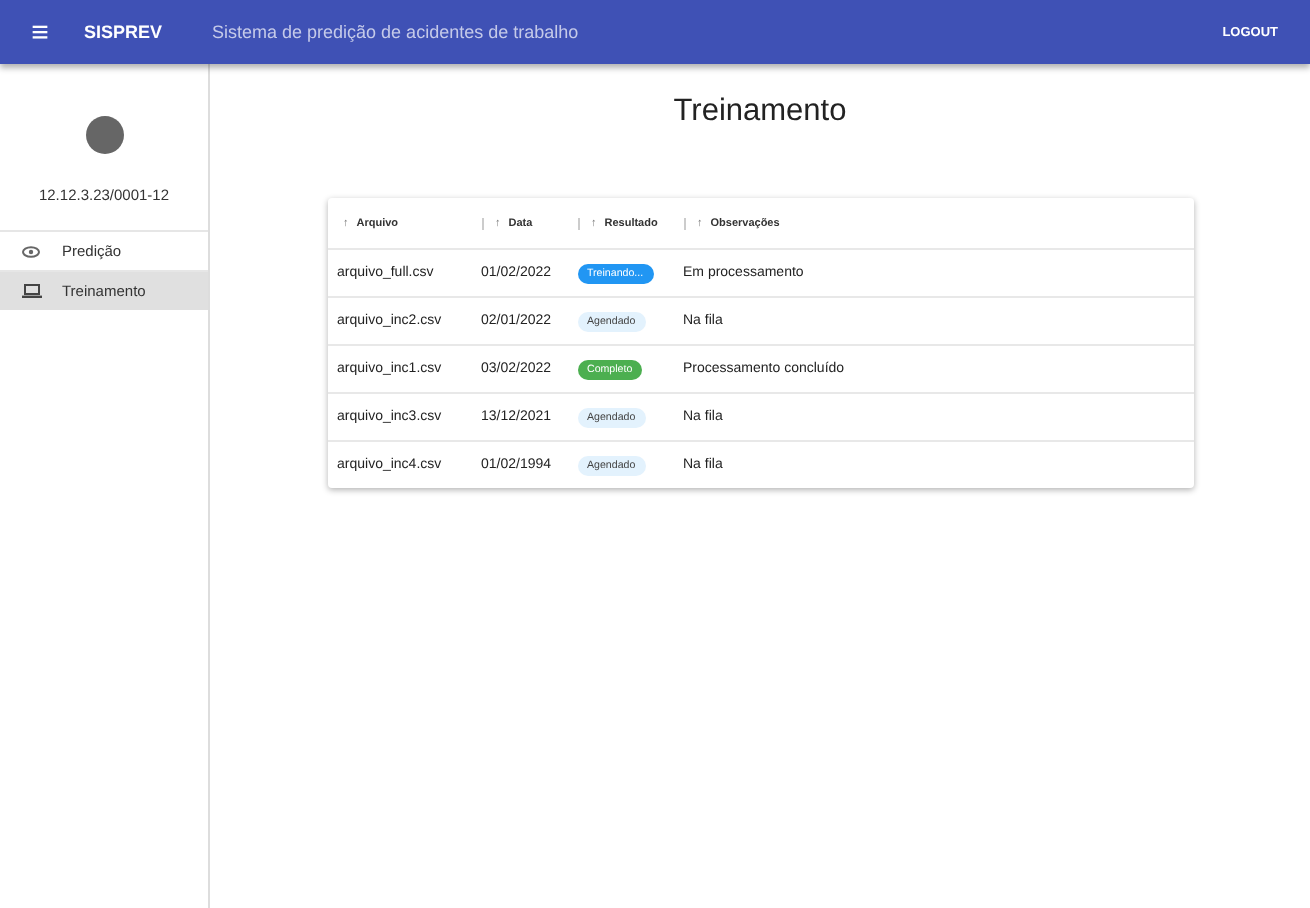 This screenshot has width=1310, height=908. What do you see at coordinates (124, 32) in the screenshot?
I see `app-title: SISPREV` at bounding box center [124, 32].